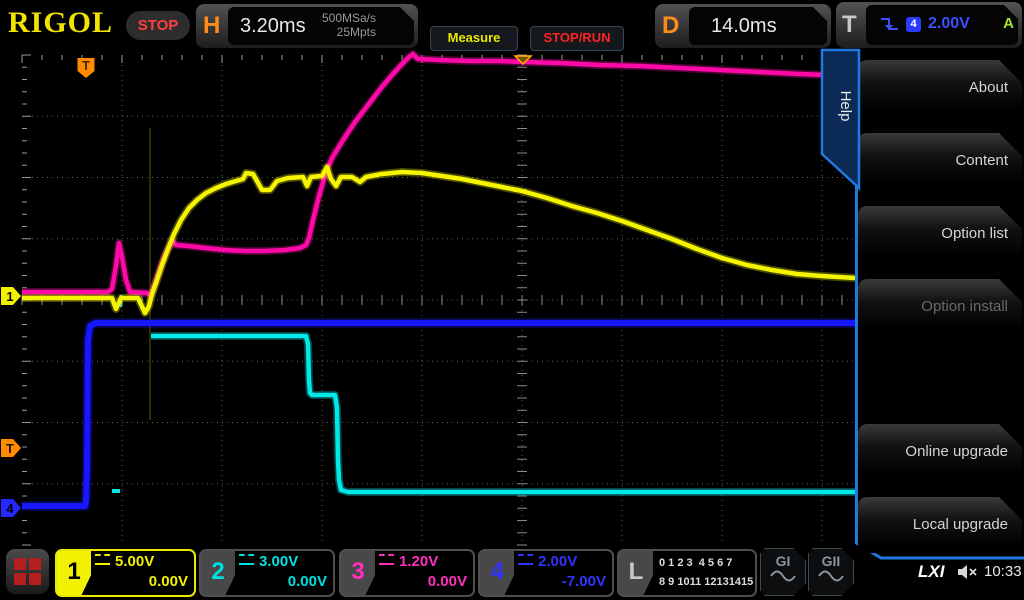 The width and height of the screenshot is (1024, 600). Describe the element at coordinates (940, 161) in the screenshot. I see `menu-item-content: Content` at that location.